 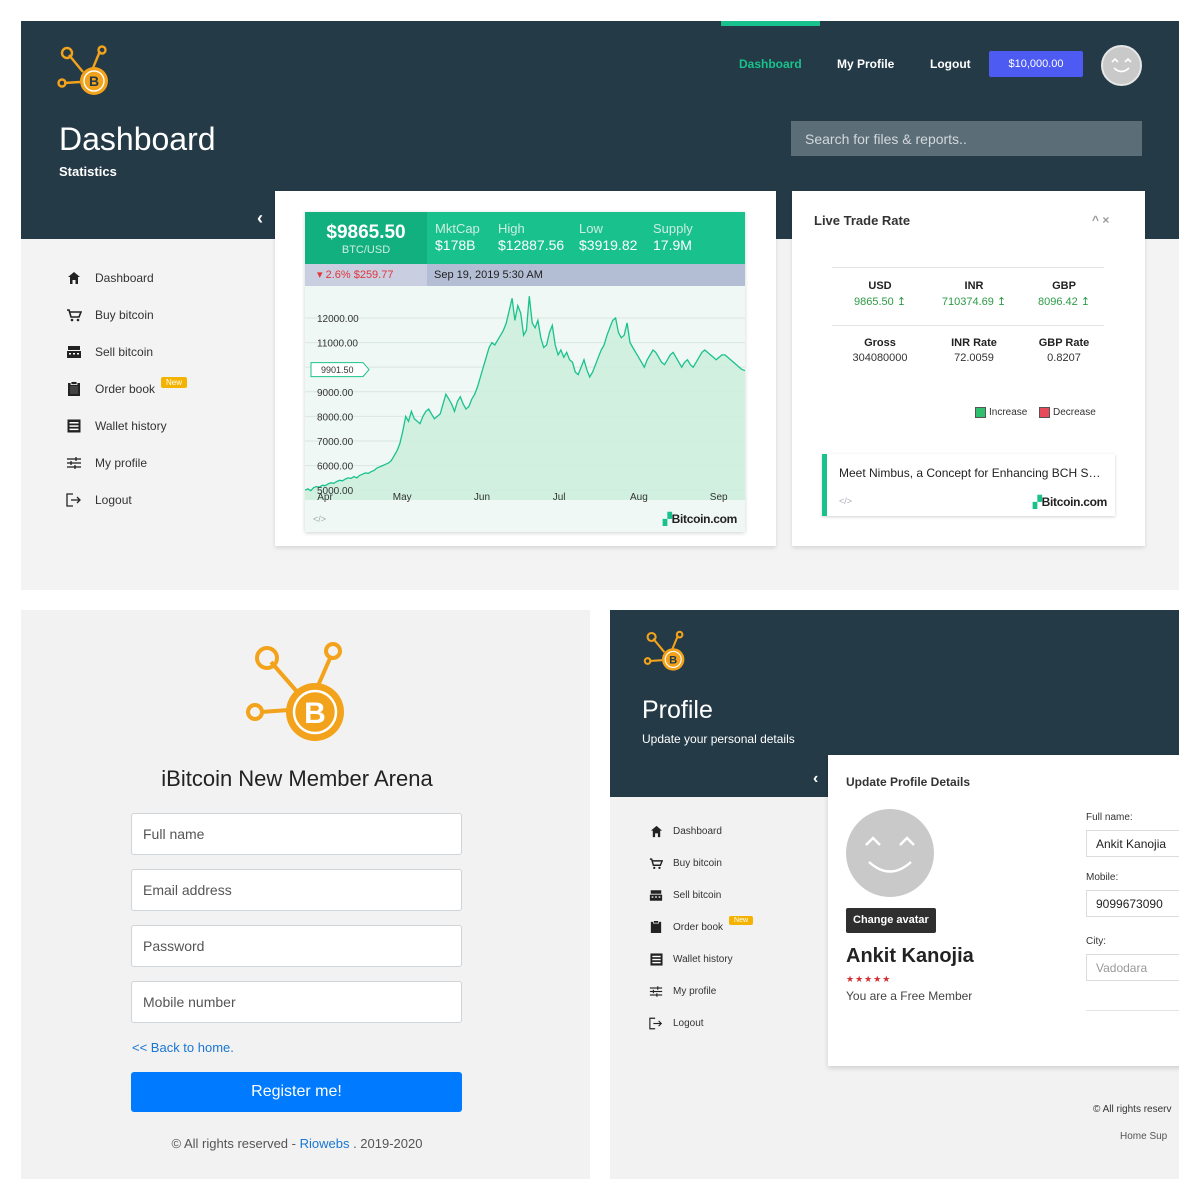 I want to click on user-avatar, so click(x=1121, y=65).